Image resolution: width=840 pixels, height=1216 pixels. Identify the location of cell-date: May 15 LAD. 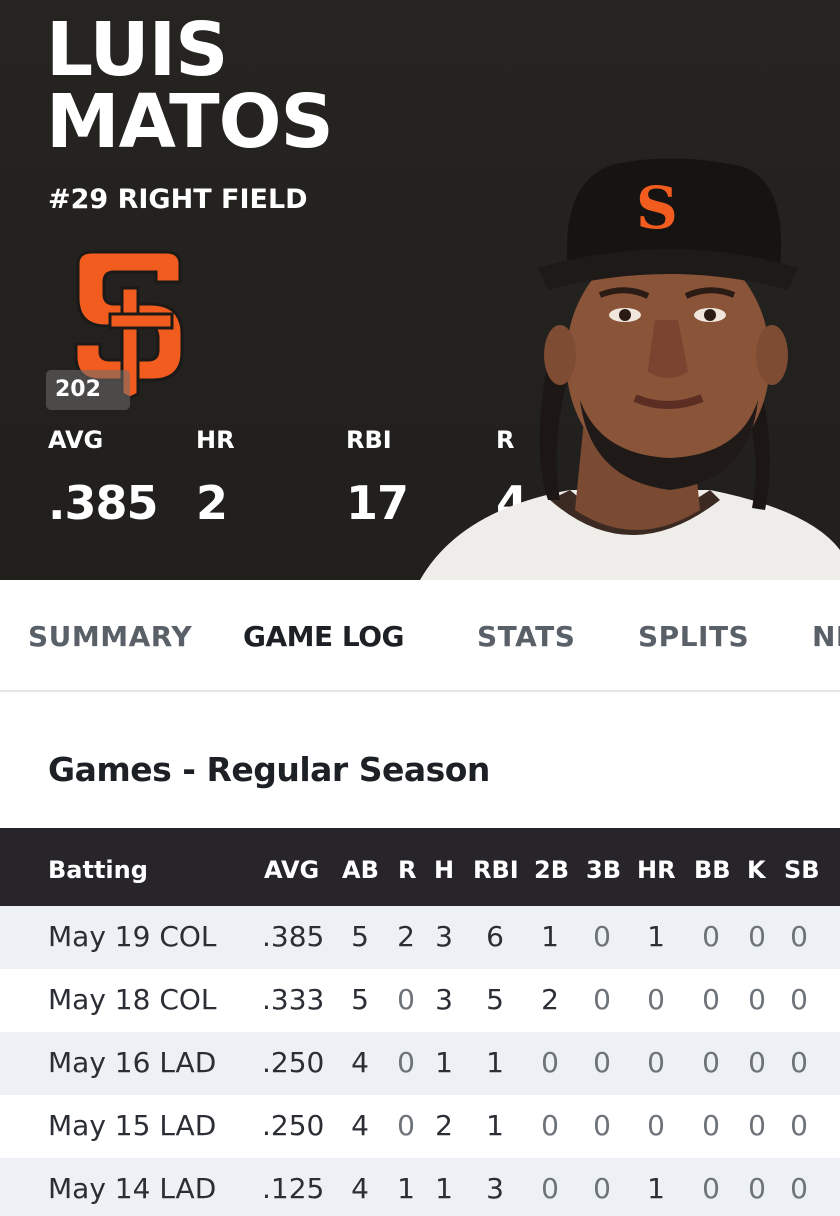
(132, 1125).